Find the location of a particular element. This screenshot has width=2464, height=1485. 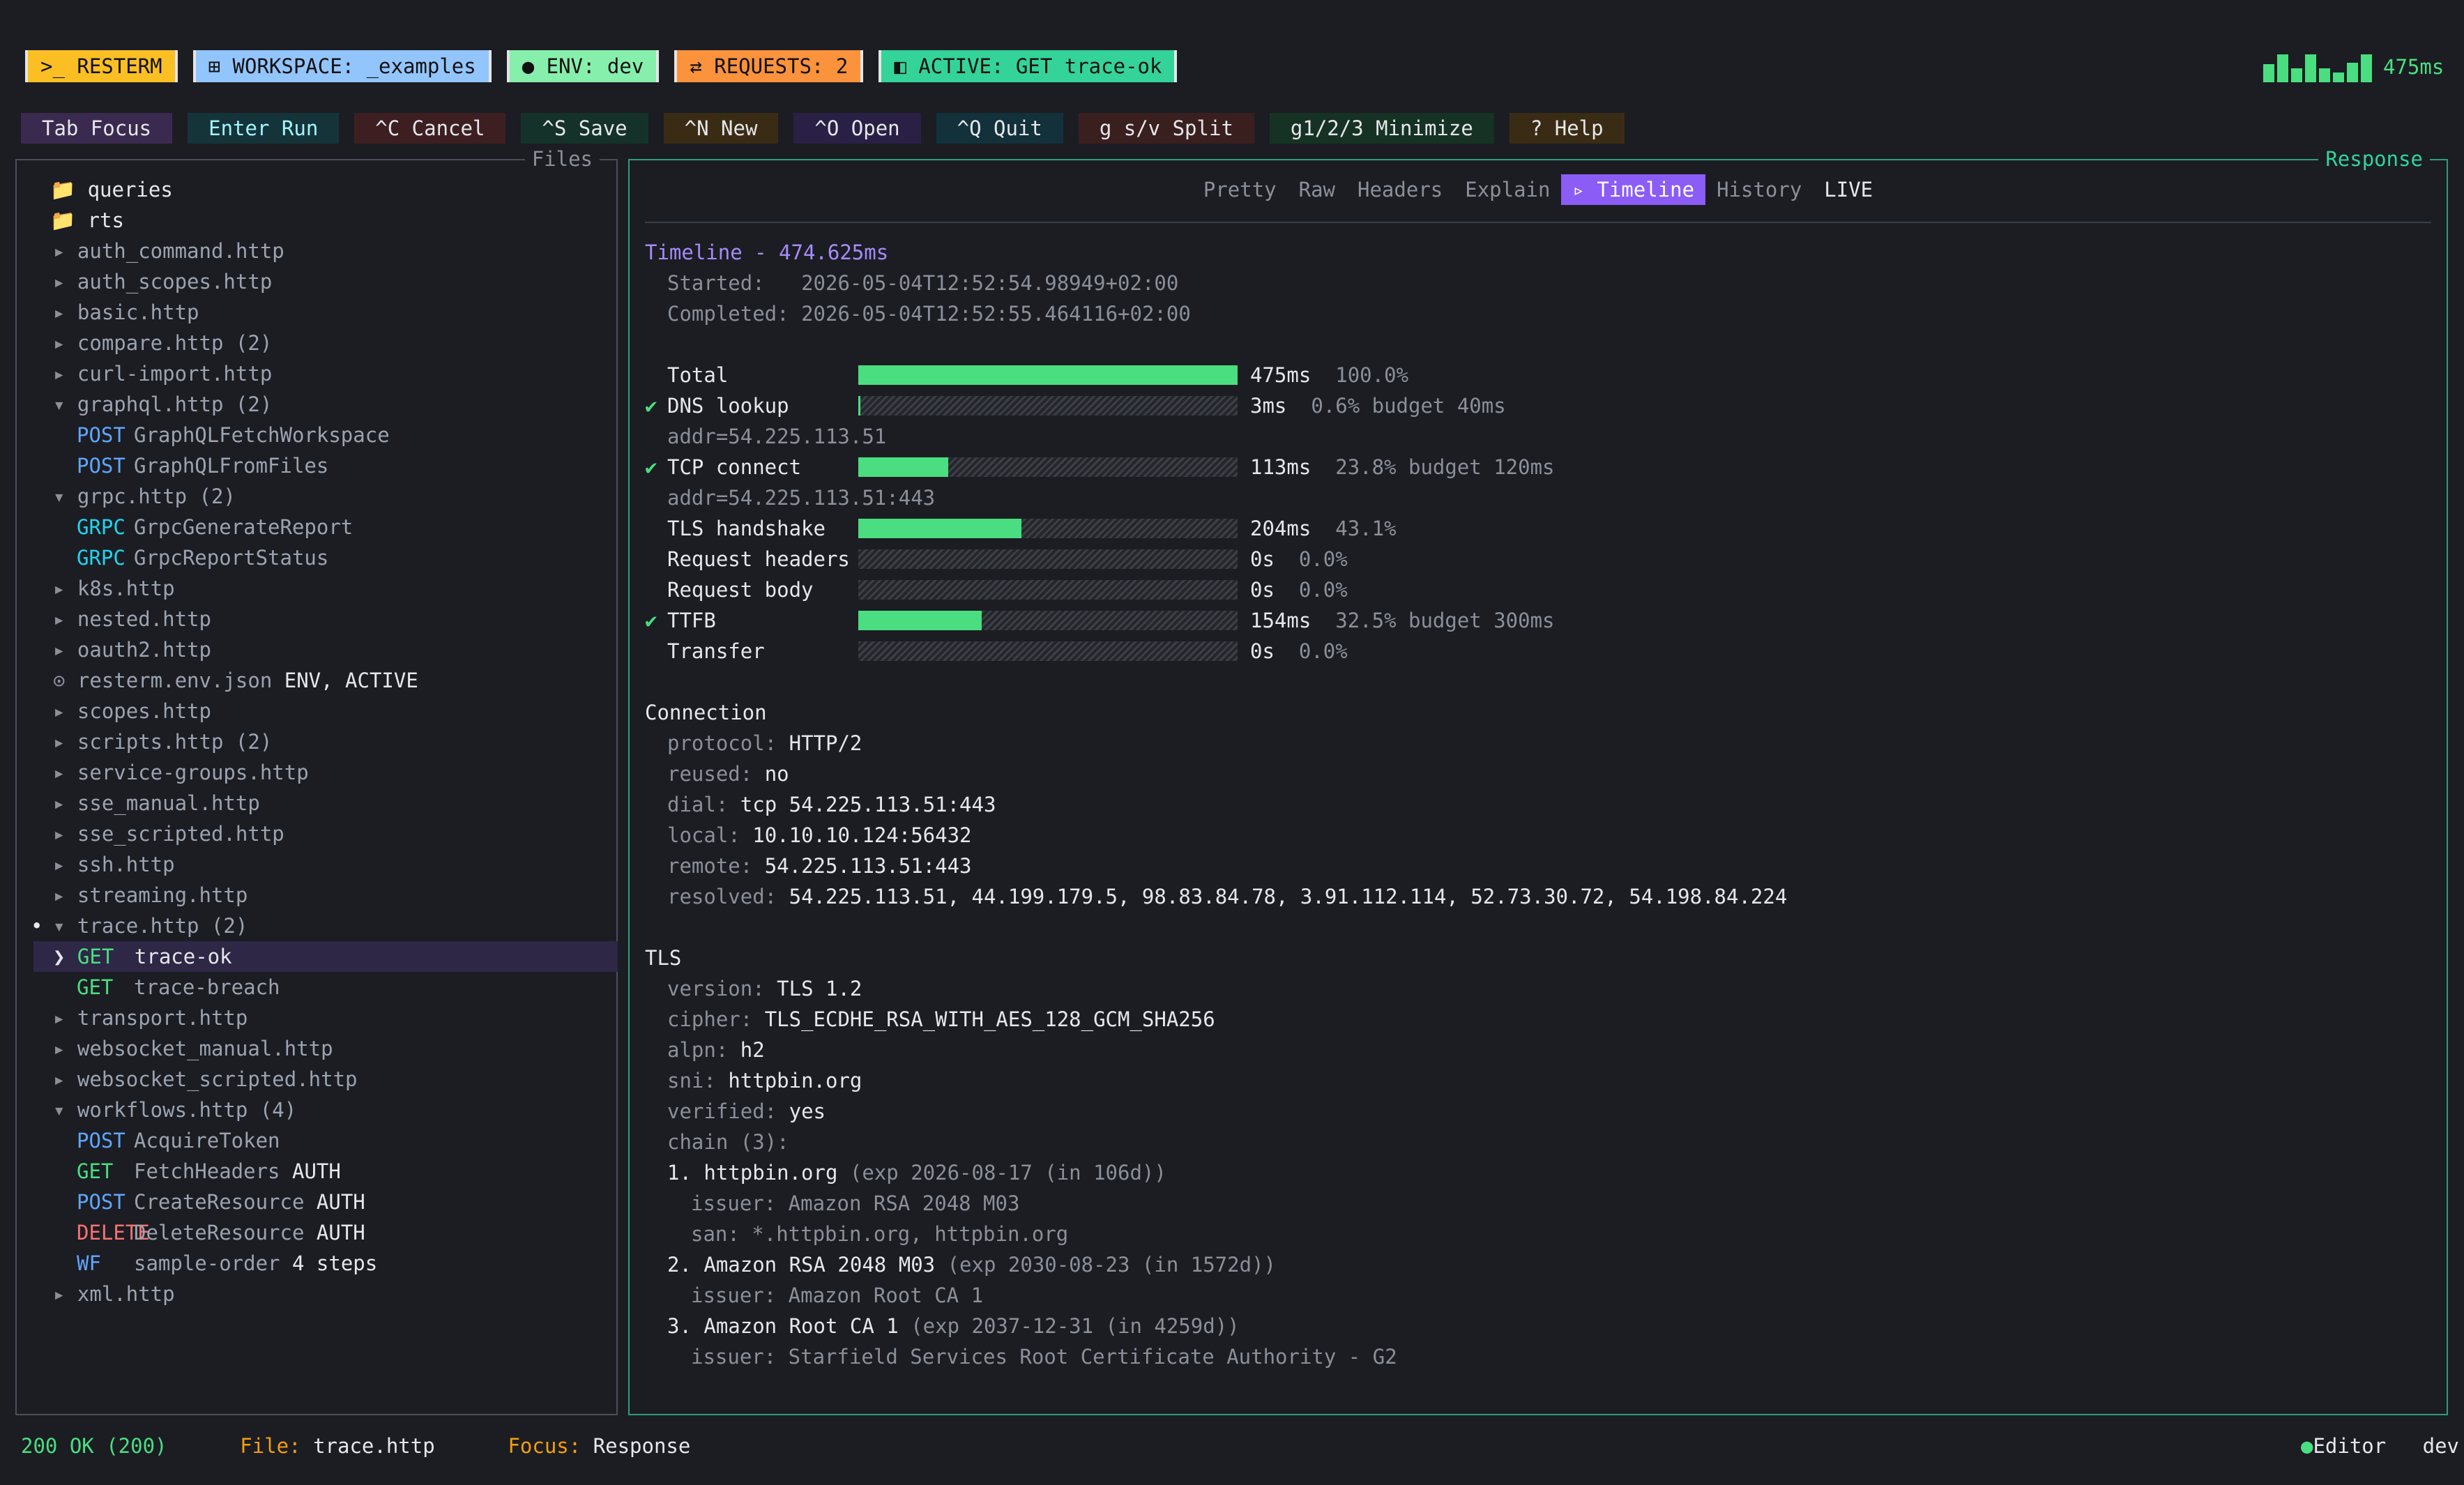

tree-row: ▸ curl-import.http is located at coordinates (325, 373).